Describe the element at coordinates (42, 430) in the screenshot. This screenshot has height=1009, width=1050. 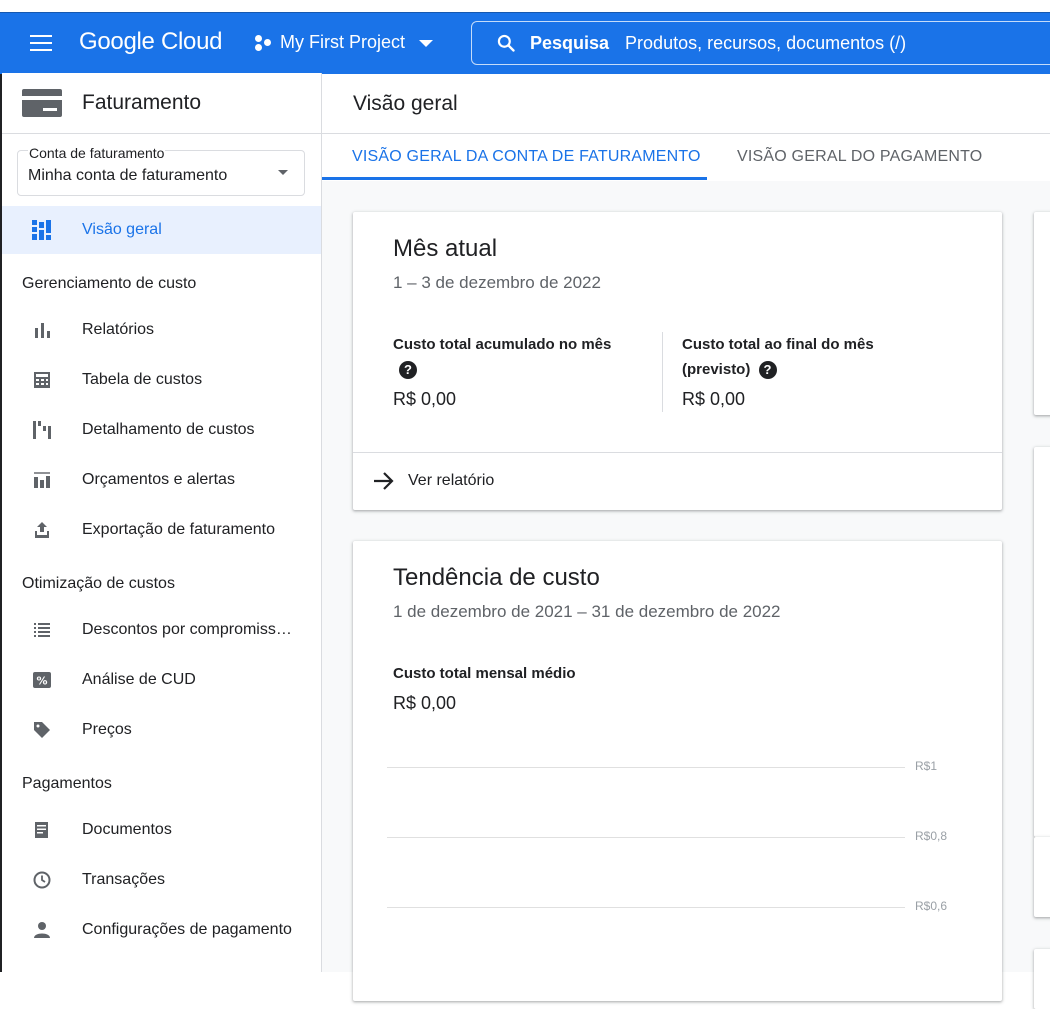
I see `waterfall-icon` at that location.